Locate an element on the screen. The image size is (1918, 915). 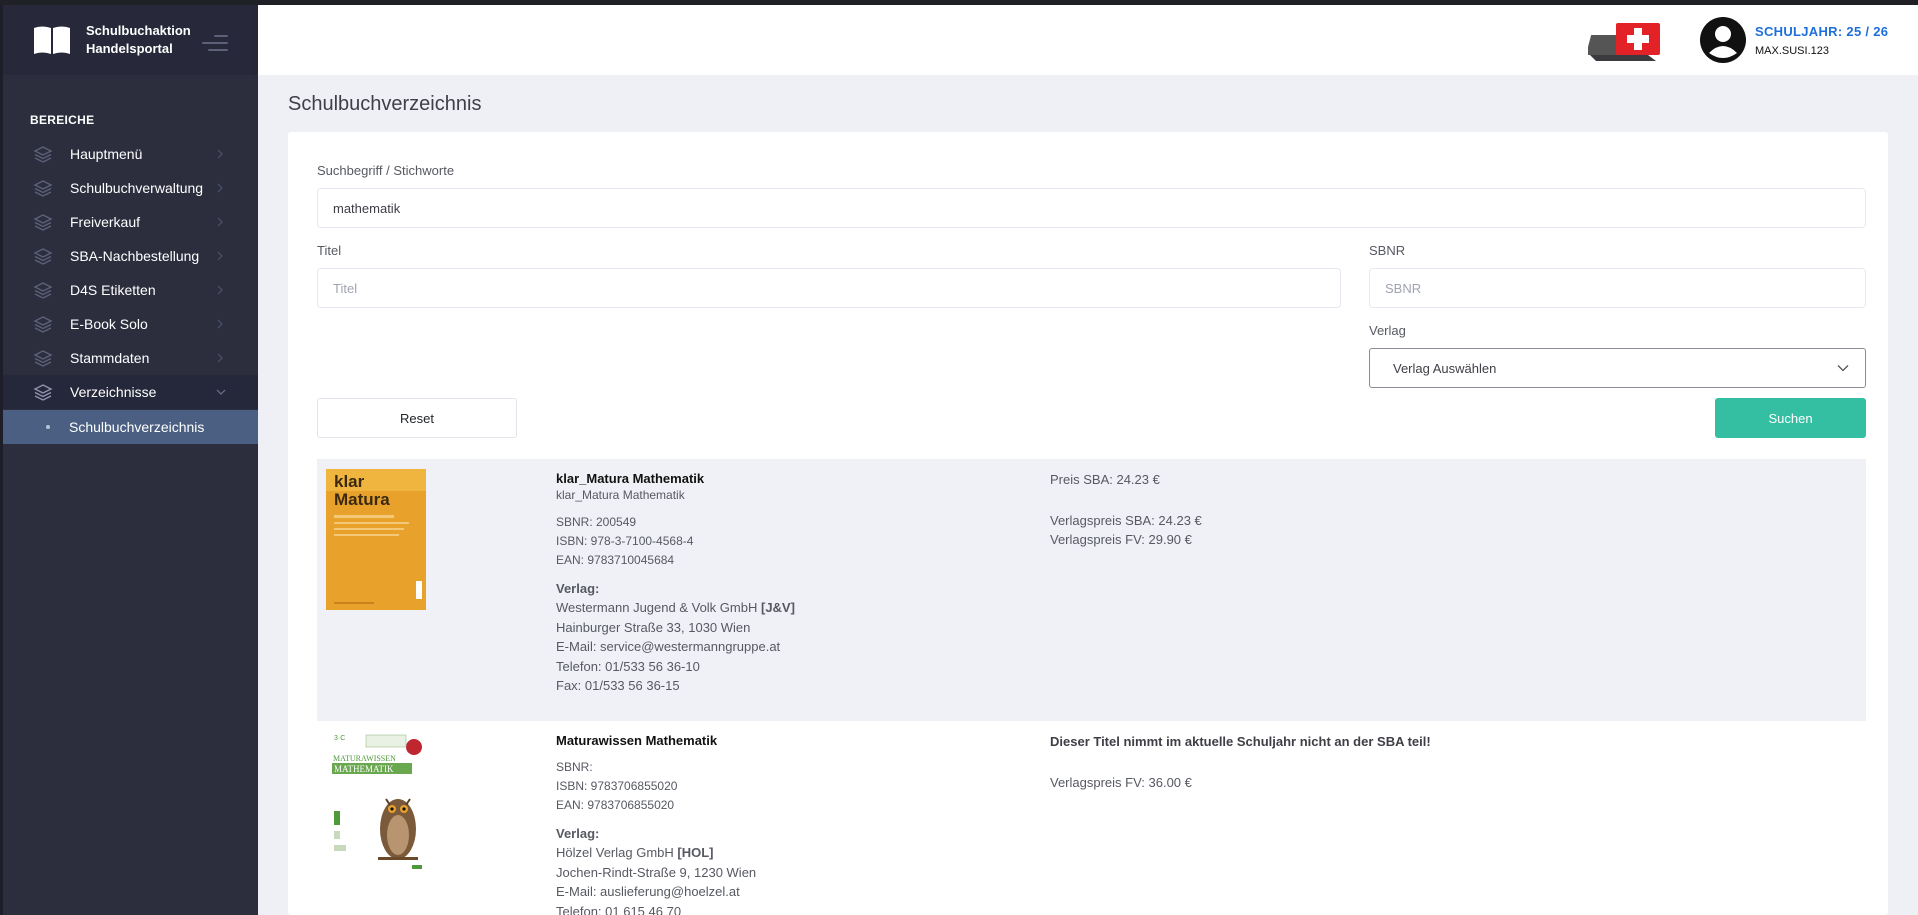
publisher-code: [HOL] is located at coordinates (695, 852).